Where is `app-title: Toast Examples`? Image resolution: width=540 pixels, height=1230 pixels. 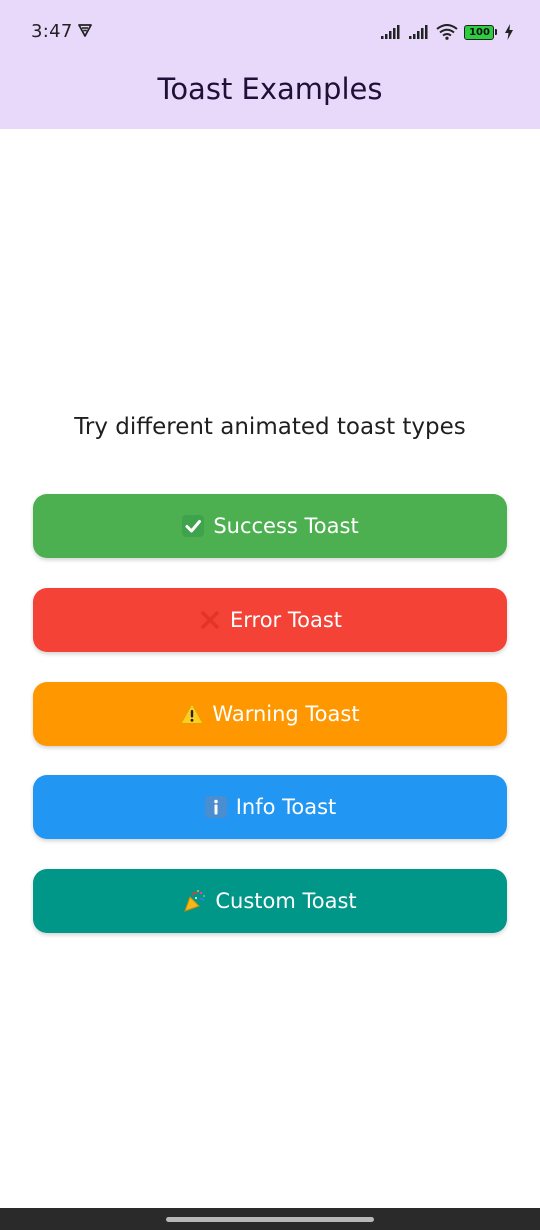
app-title: Toast Examples is located at coordinates (270, 89).